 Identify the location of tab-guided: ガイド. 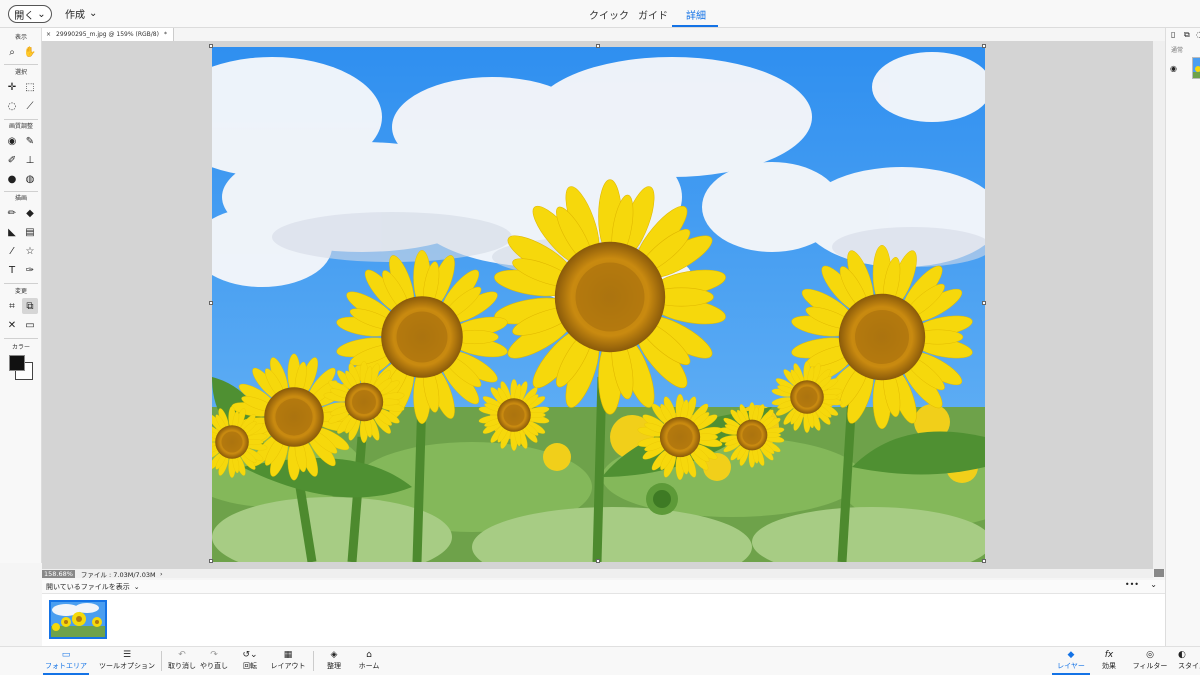
(653, 14).